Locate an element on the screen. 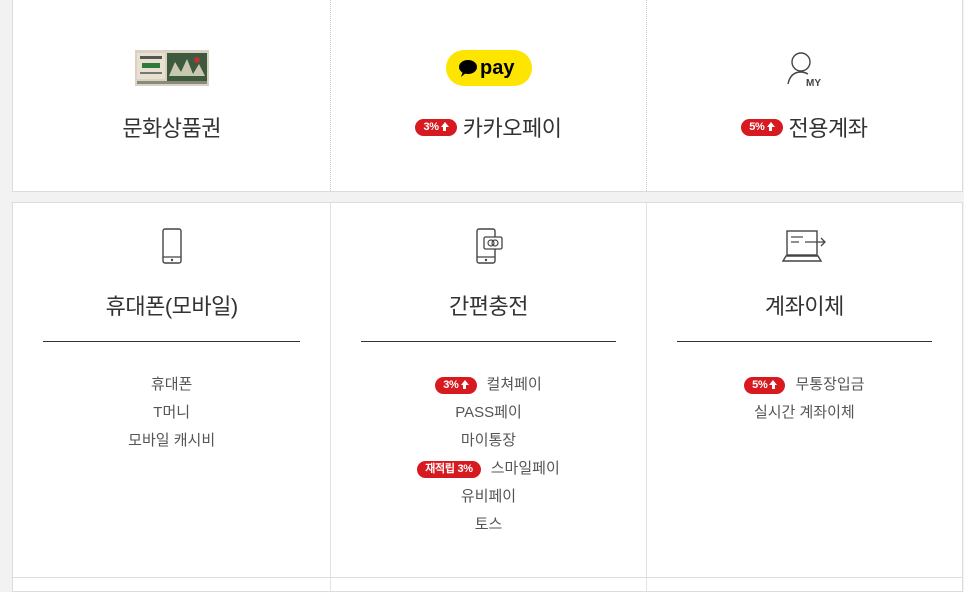  list-item: 마이통장 is located at coordinates (488, 441).